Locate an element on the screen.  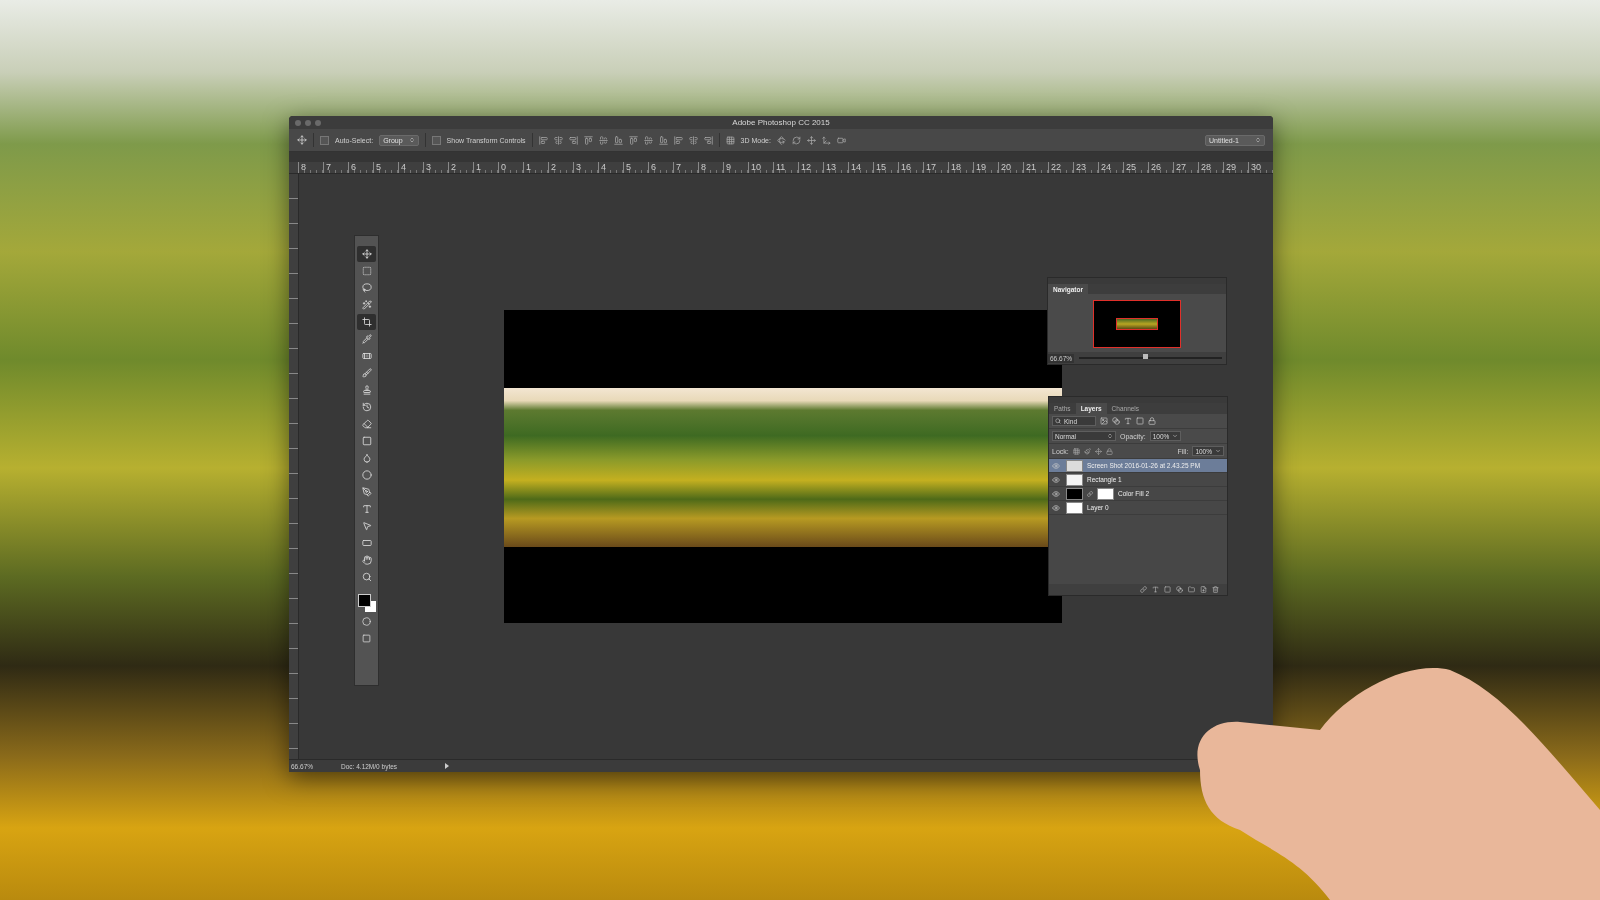
eyedropper-icon is located at coordinates (366, 339).